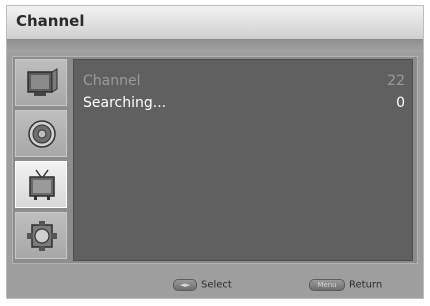  Describe the element at coordinates (215, 46) in the screenshot. I see `title-divider` at that location.